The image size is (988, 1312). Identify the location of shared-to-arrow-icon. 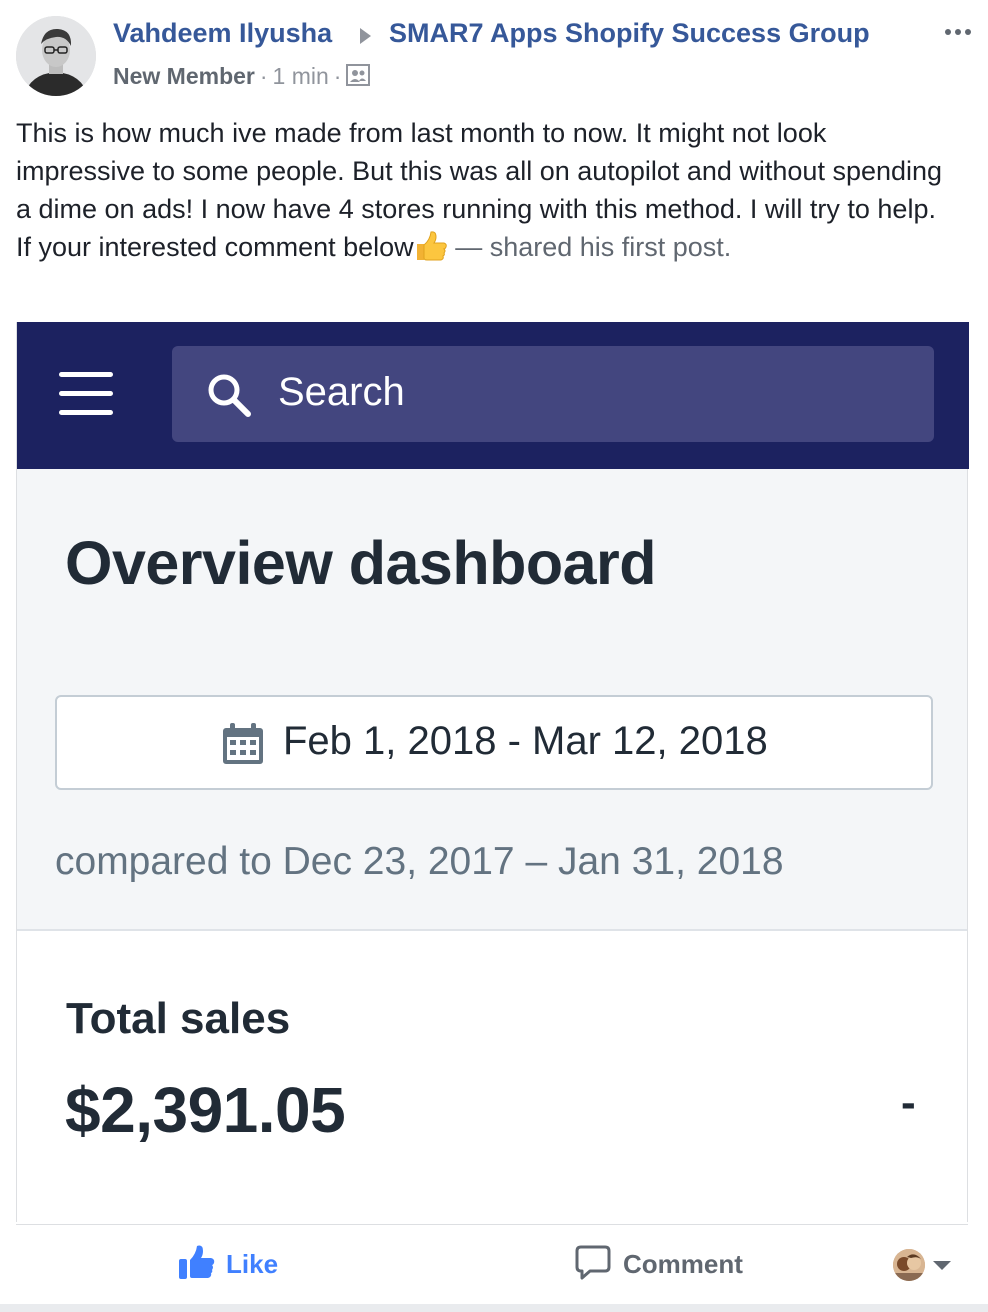
(365, 36).